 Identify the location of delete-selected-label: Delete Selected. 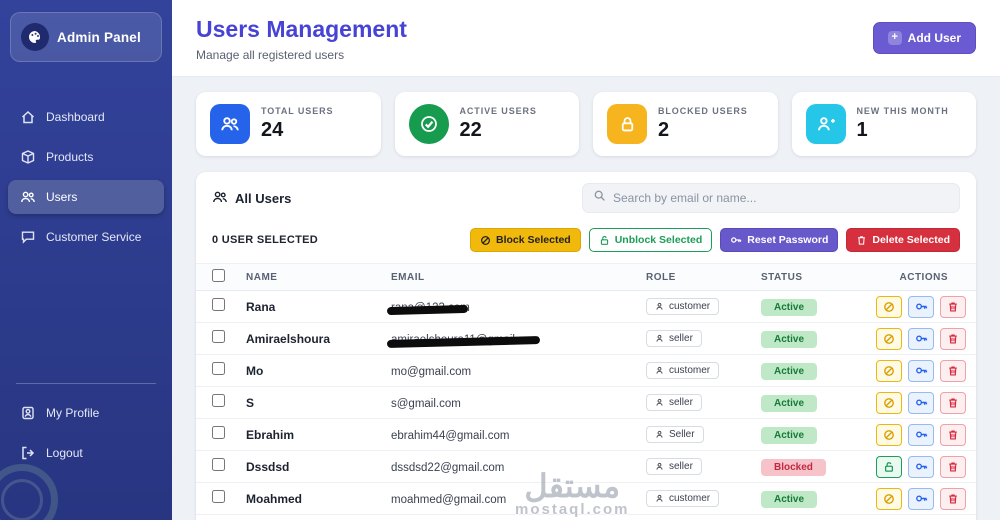
(911, 240).